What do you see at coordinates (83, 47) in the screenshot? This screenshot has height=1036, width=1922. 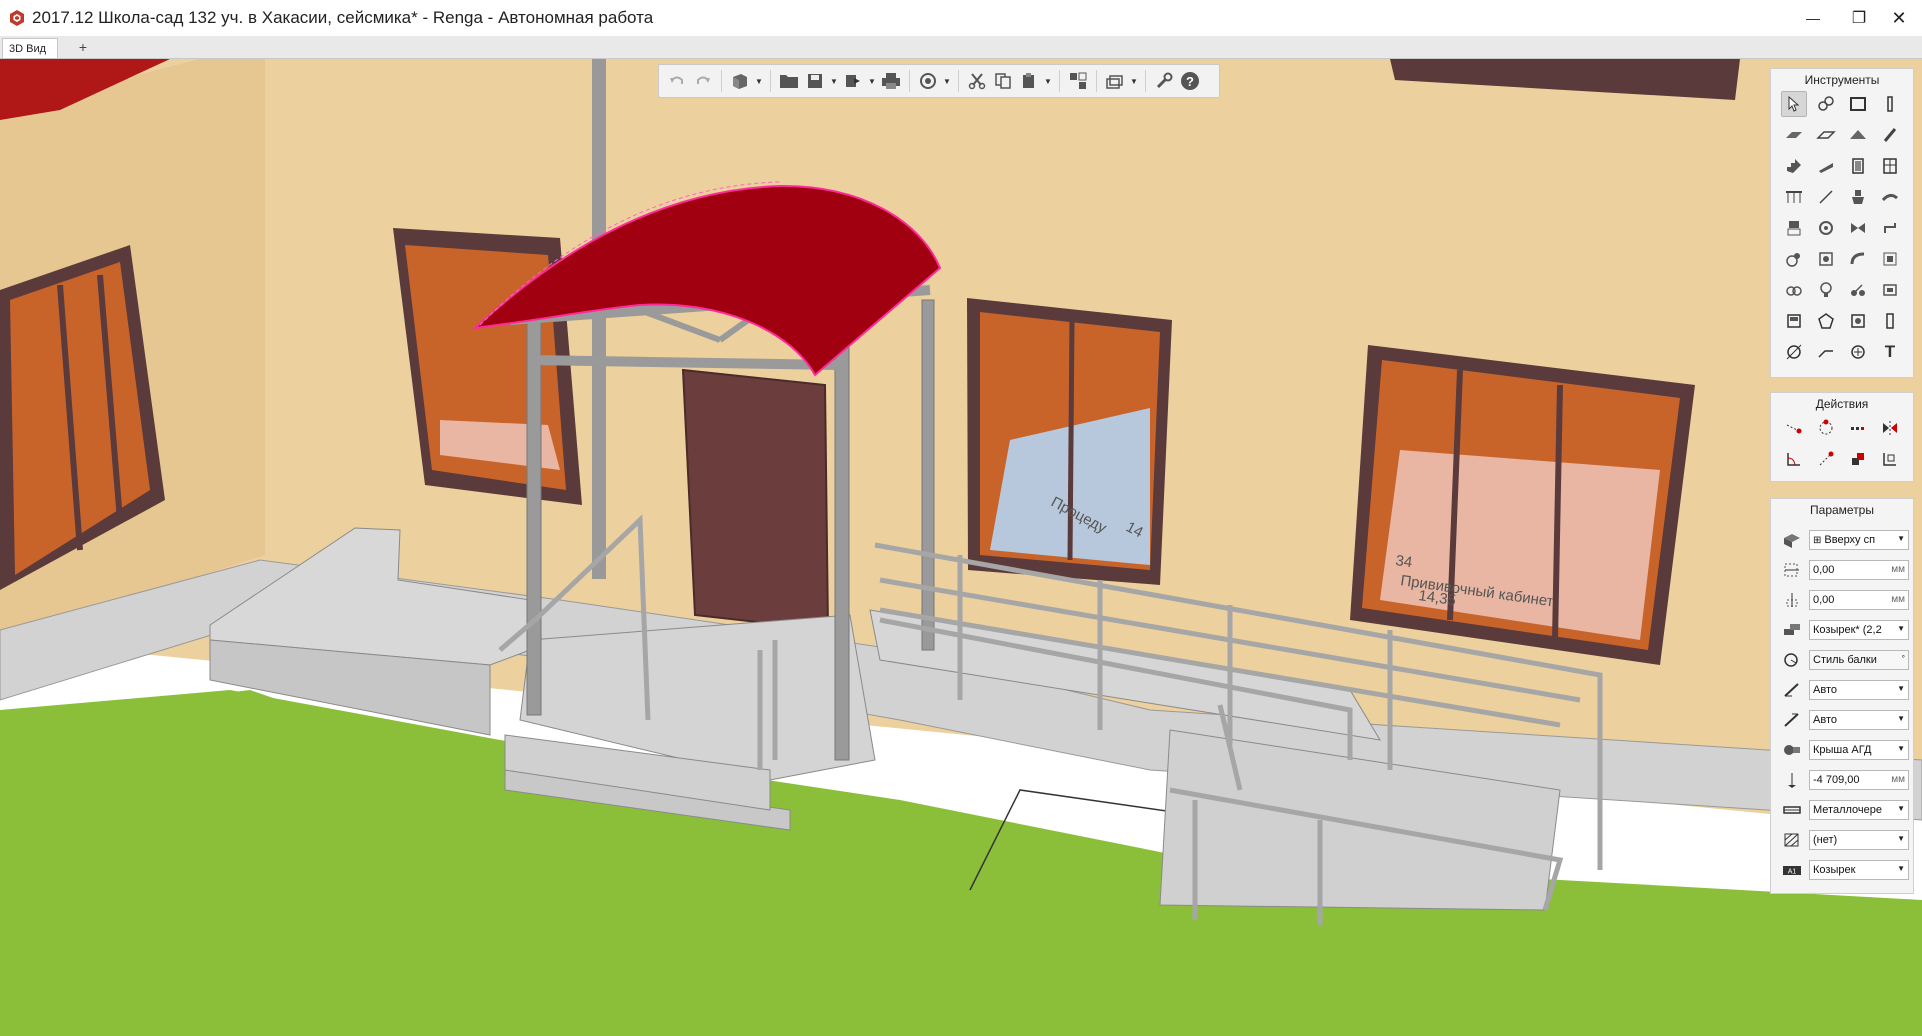 I see `add-tab-button: +` at bounding box center [83, 47].